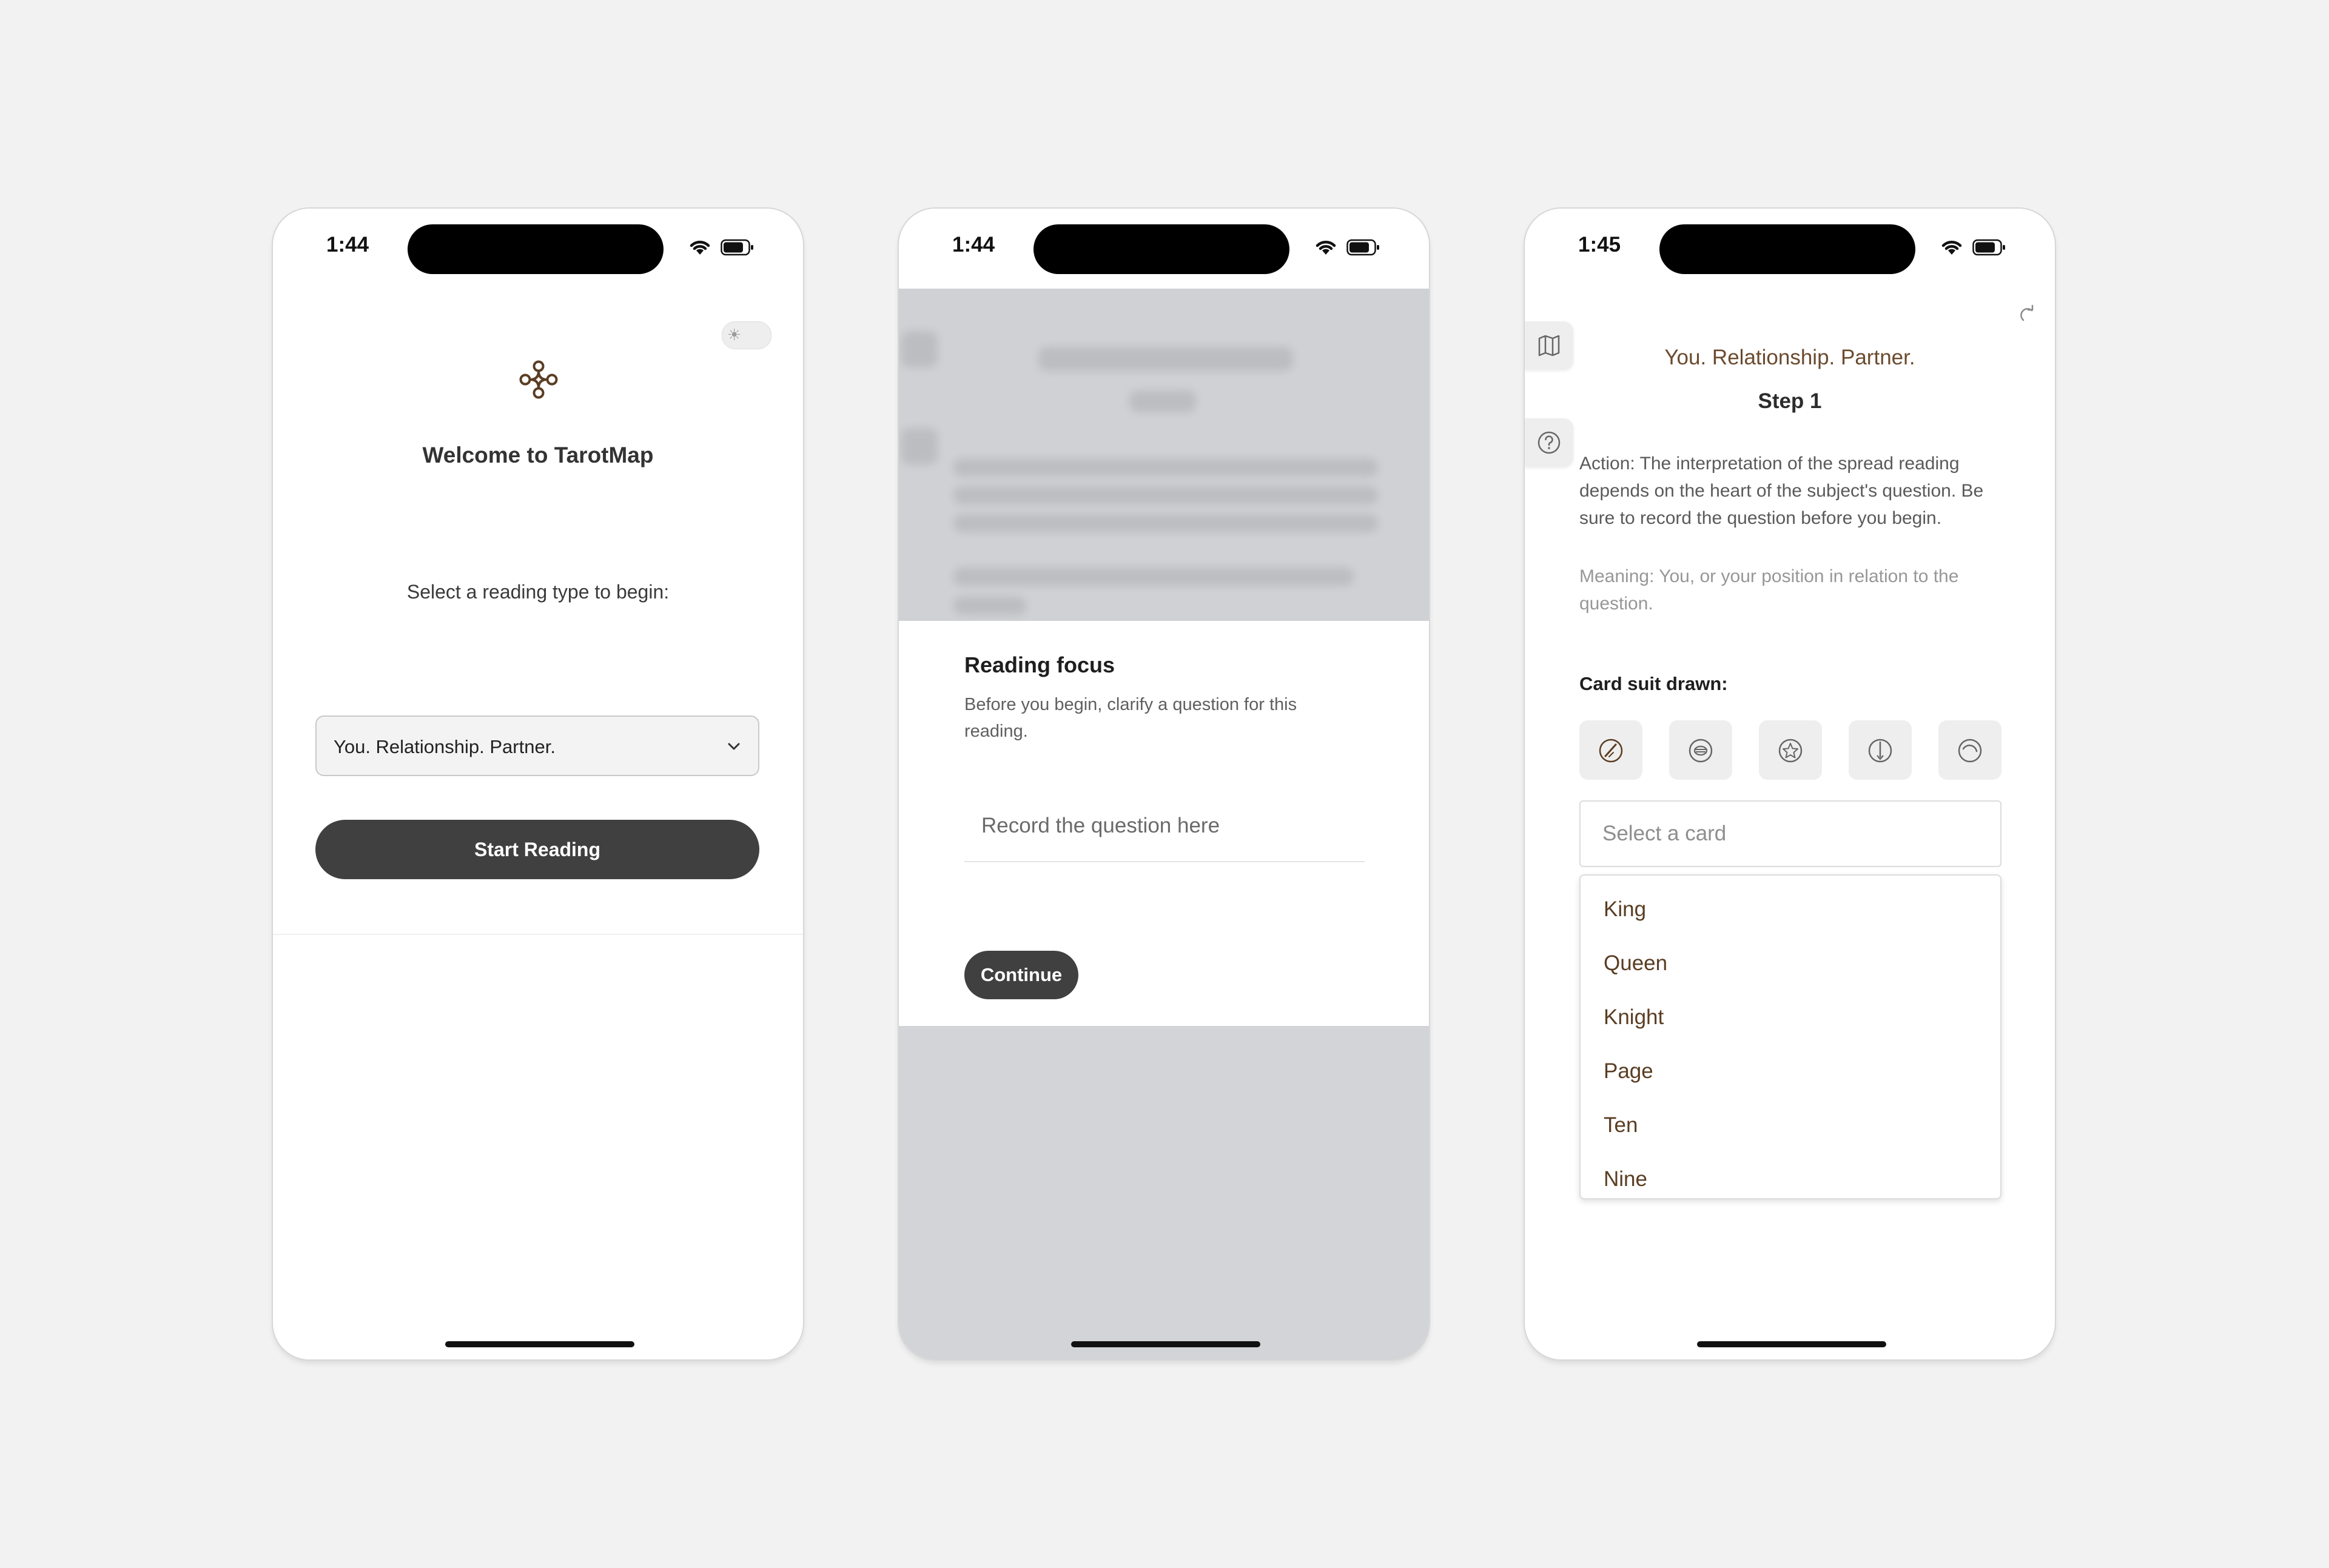 The height and width of the screenshot is (1568, 2329). I want to click on card-option-page: Page, so click(1629, 1071).